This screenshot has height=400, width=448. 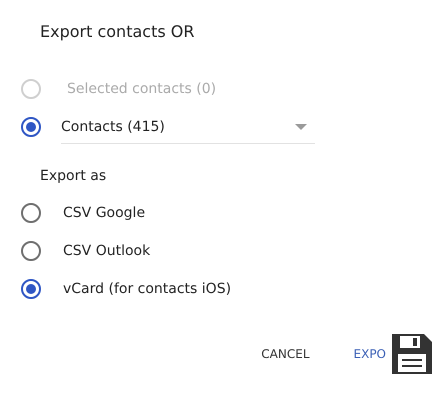 I want to click on option-label: CSV Outlook, so click(x=106, y=251).